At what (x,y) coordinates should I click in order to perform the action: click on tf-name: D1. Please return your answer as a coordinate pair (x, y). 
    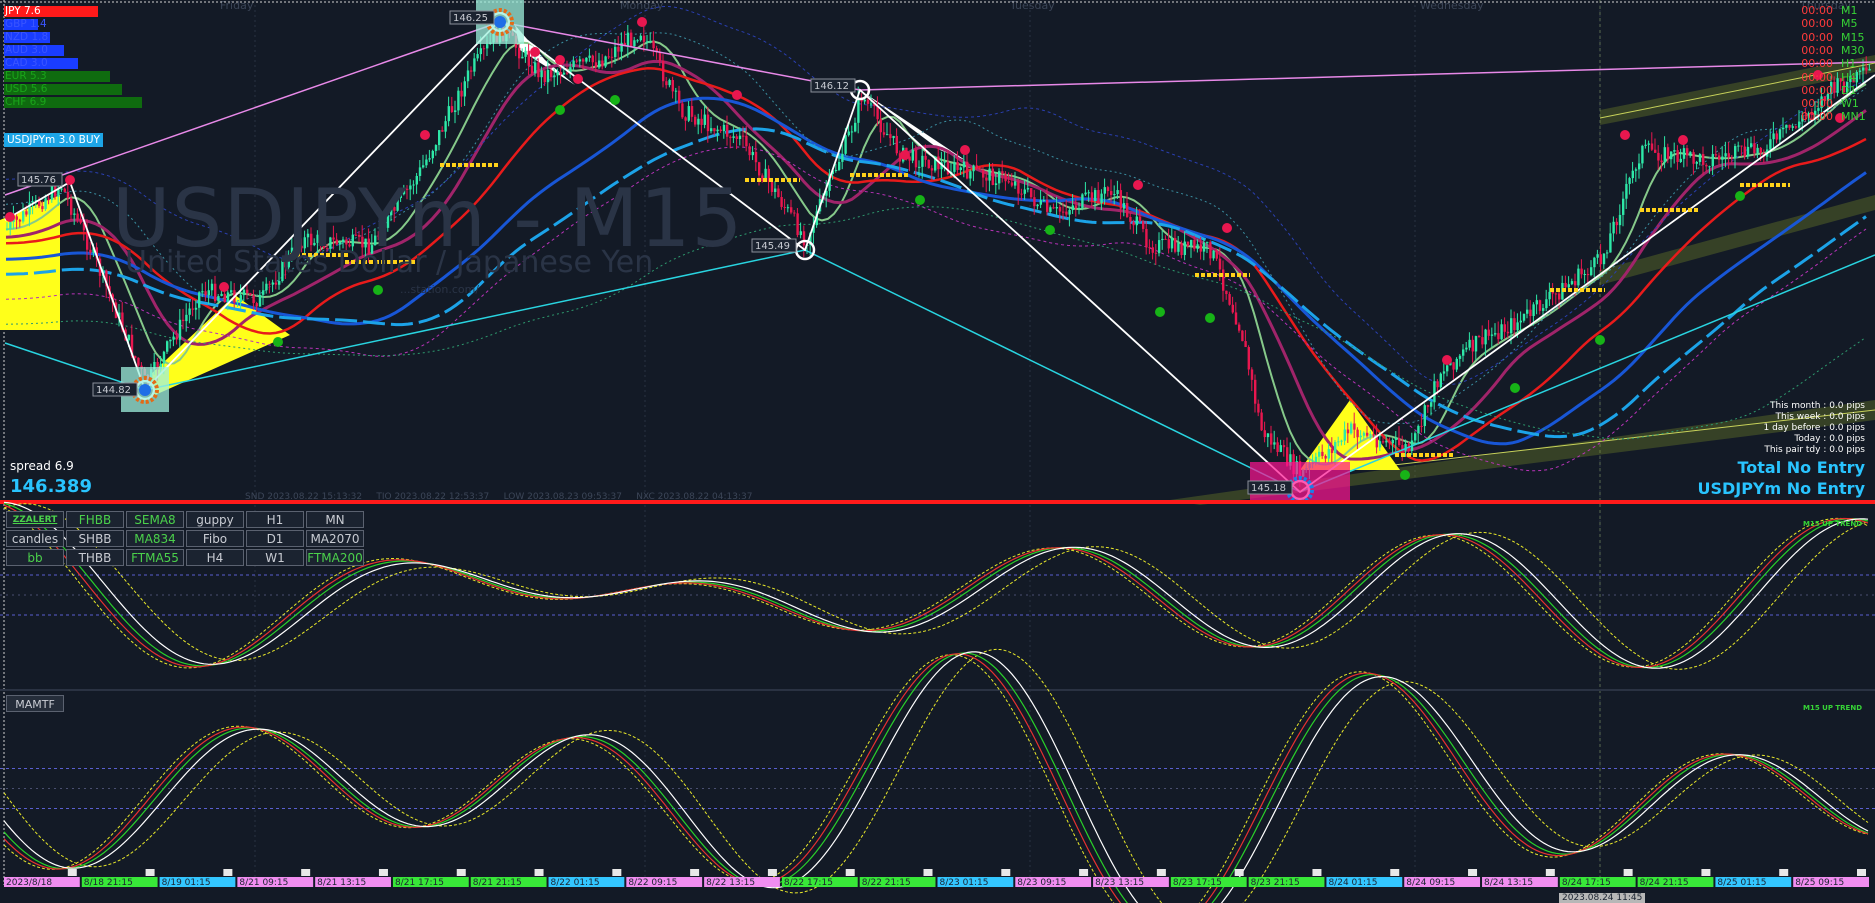
    Looking at the image, I should click on (1849, 90).